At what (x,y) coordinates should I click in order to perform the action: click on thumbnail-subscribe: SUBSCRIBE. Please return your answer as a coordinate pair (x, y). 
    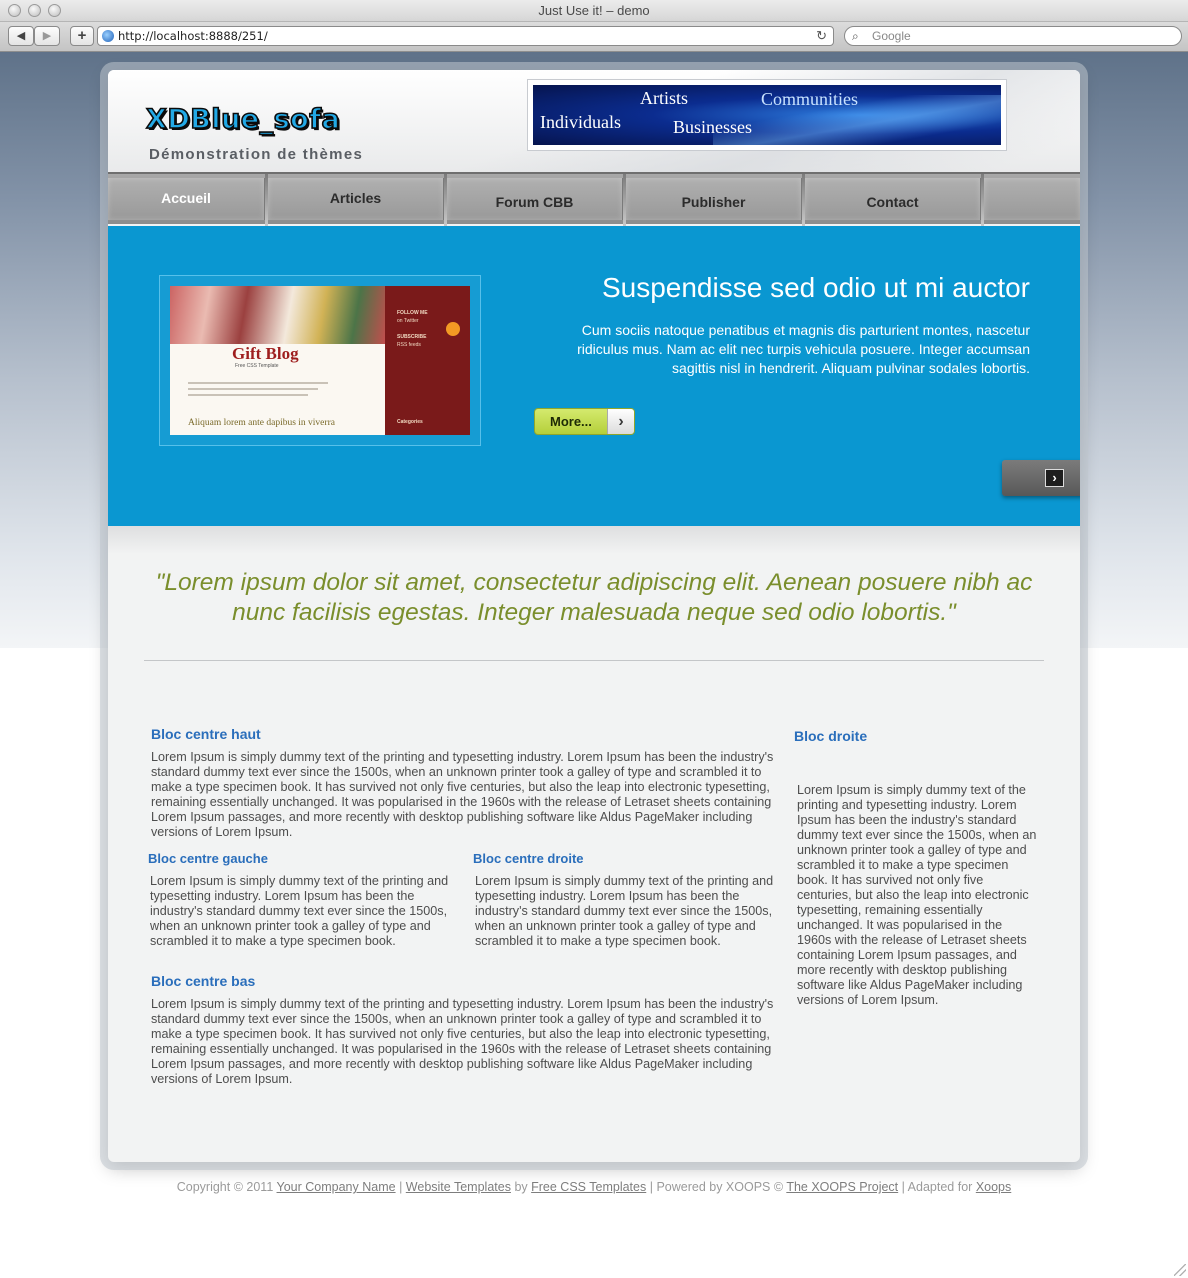
    Looking at the image, I should click on (412, 337).